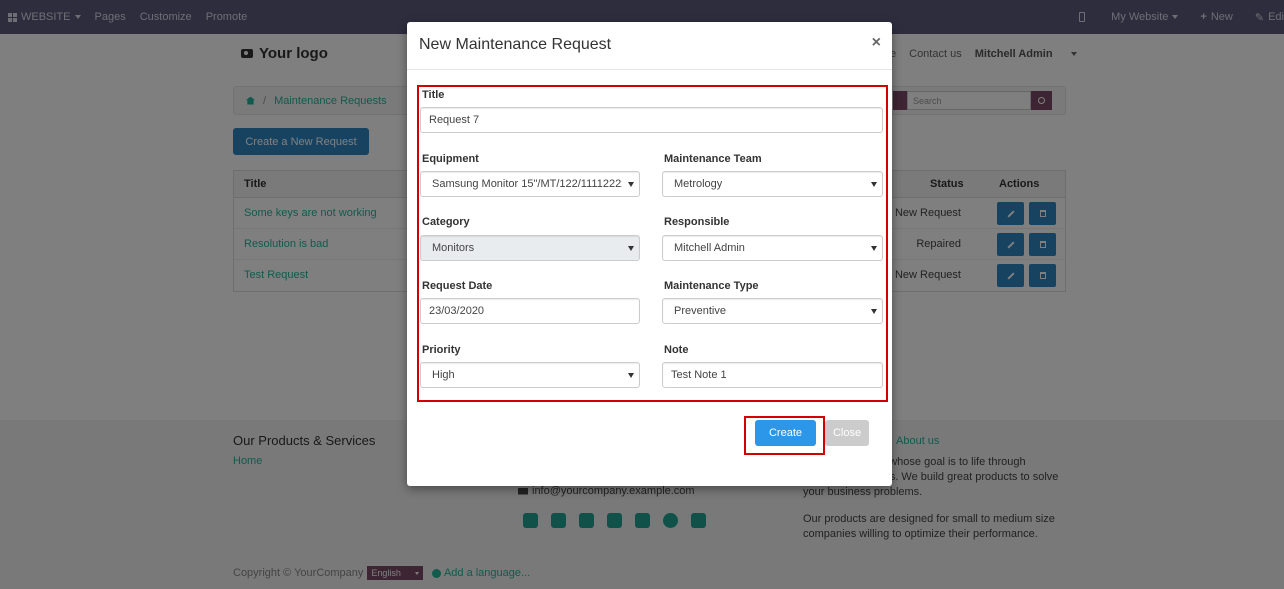  Describe the element at coordinates (772, 311) in the screenshot. I see `maintenance-type-select: Preventive` at that location.